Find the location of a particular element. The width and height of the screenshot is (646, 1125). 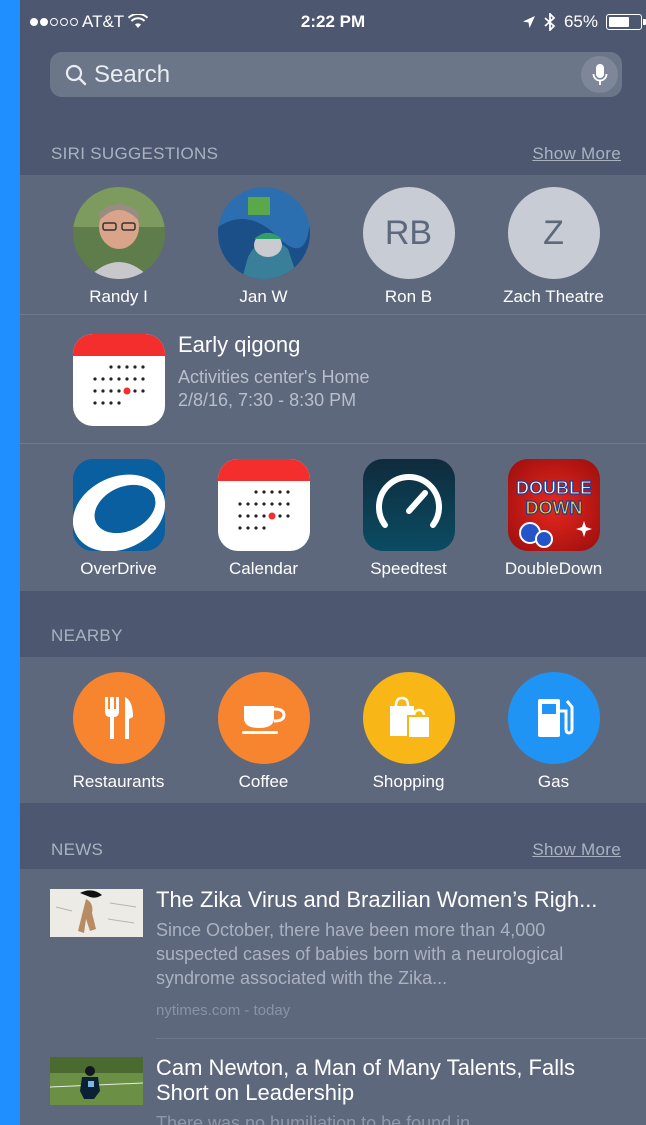

speedtest-icon is located at coordinates (408, 505).